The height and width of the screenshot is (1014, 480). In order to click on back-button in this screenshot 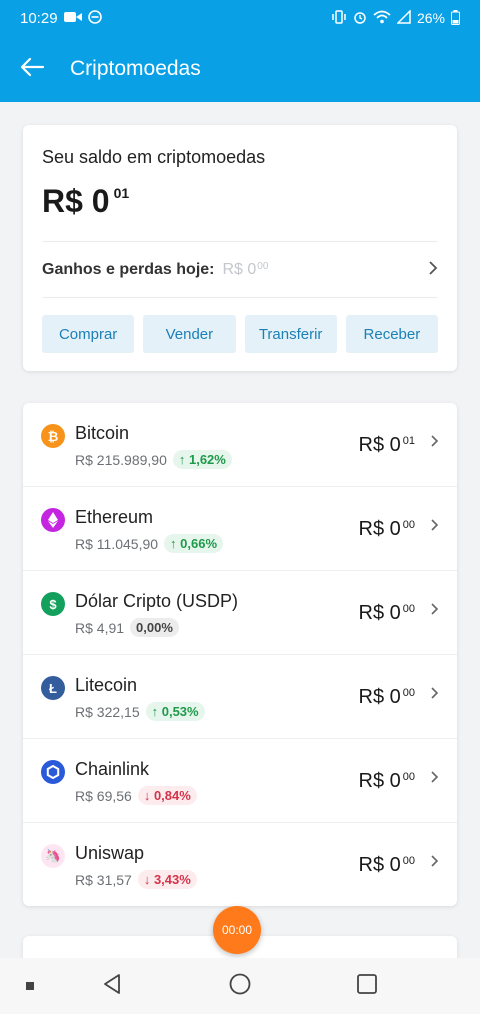, I will do `click(32, 69)`.